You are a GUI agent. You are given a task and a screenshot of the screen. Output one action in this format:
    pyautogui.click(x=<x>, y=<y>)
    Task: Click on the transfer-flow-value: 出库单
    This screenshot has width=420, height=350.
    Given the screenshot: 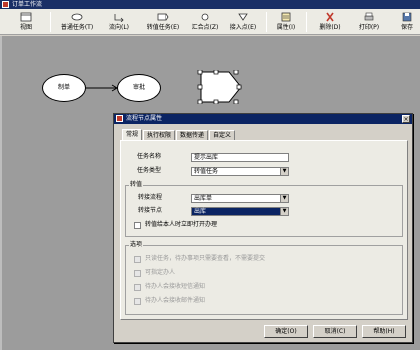 What is the action you would take?
    pyautogui.click(x=203, y=198)
    